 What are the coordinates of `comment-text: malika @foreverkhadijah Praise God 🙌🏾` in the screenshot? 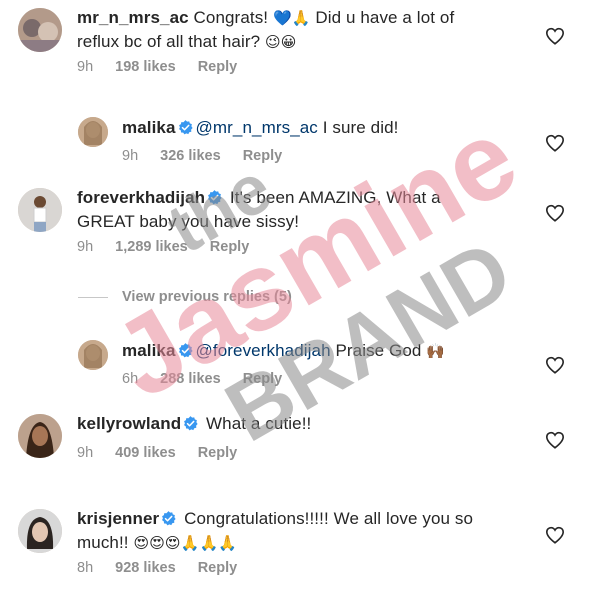 It's located at (284, 350).